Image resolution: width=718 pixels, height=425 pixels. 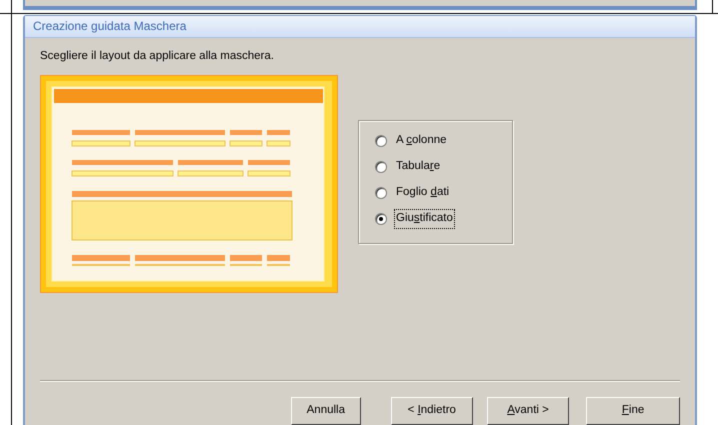 I want to click on radio-label: Foglio dati, so click(x=422, y=193).